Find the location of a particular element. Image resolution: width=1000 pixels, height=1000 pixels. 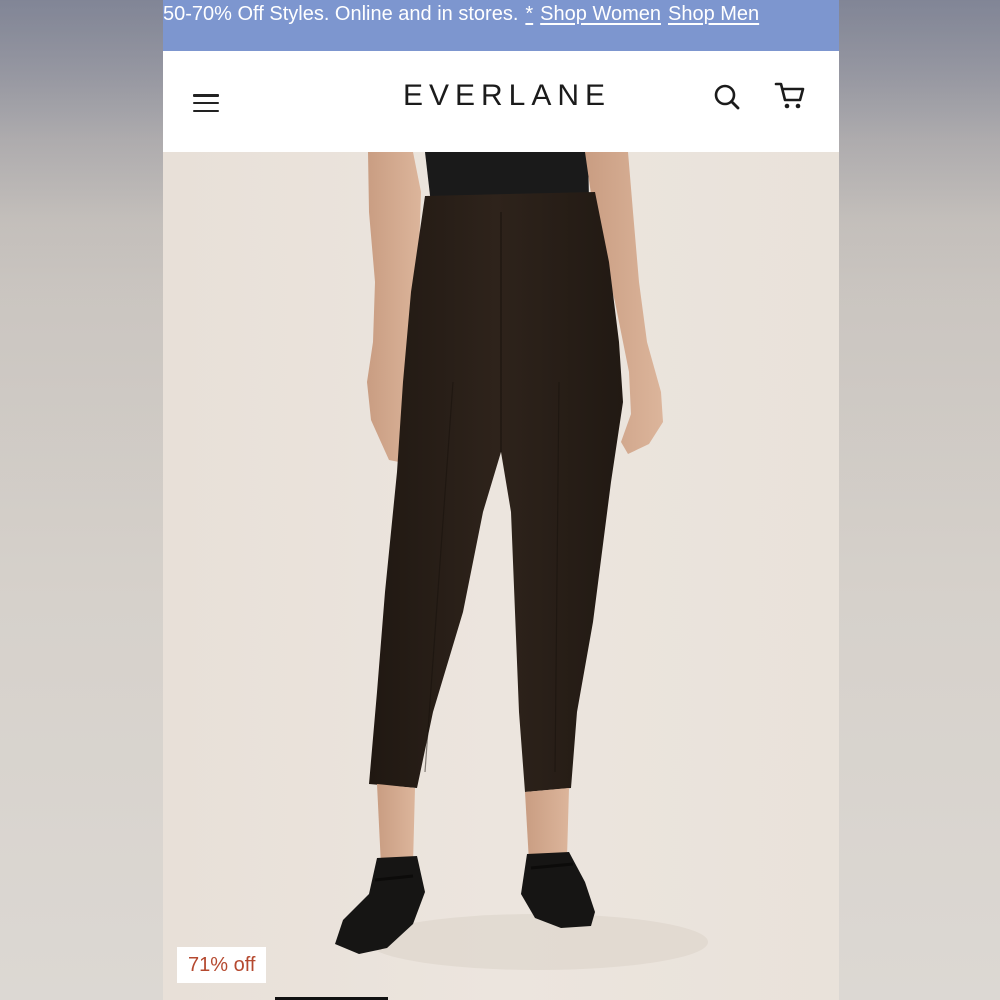

shop-women-link: Shop Women is located at coordinates (600, 14).